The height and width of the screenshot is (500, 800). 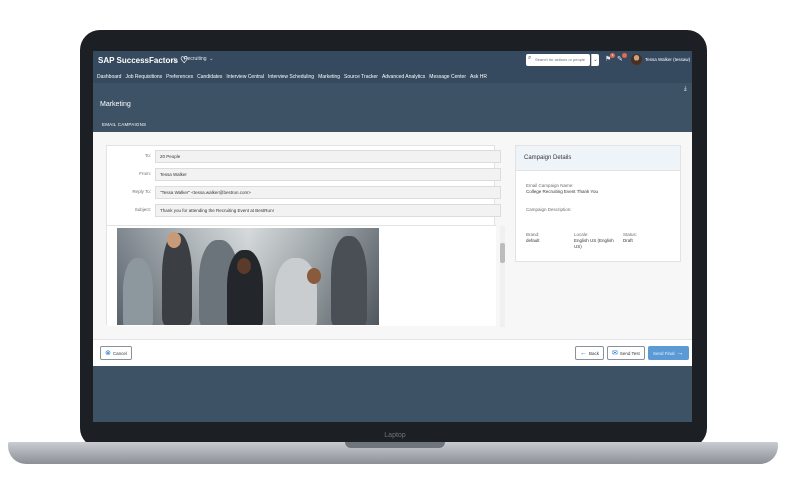 What do you see at coordinates (594, 353) in the screenshot?
I see `back-label: Back` at bounding box center [594, 353].